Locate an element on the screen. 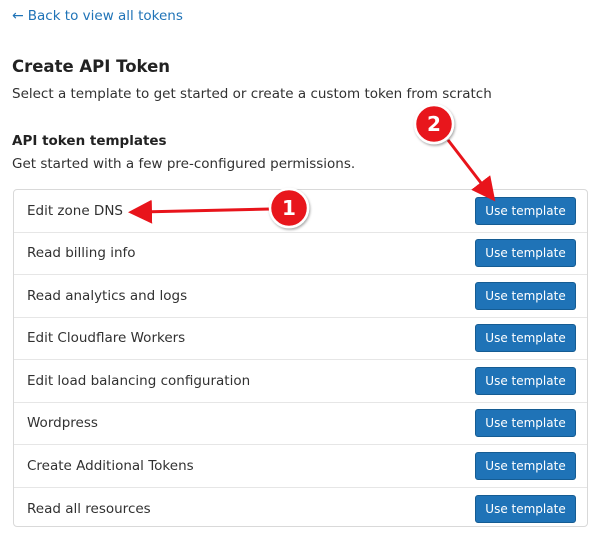  template-row-wordpress: Wordpress Use template is located at coordinates (300, 424).